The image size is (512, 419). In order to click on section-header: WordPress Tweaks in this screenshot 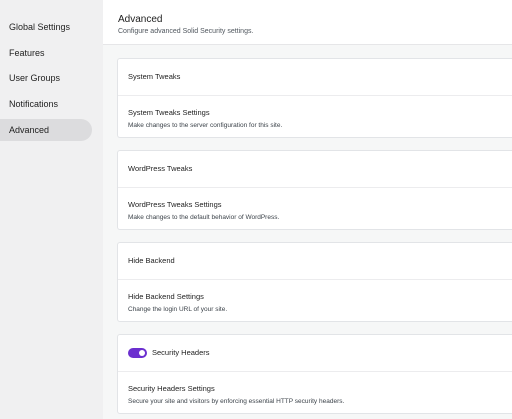, I will do `click(315, 169)`.